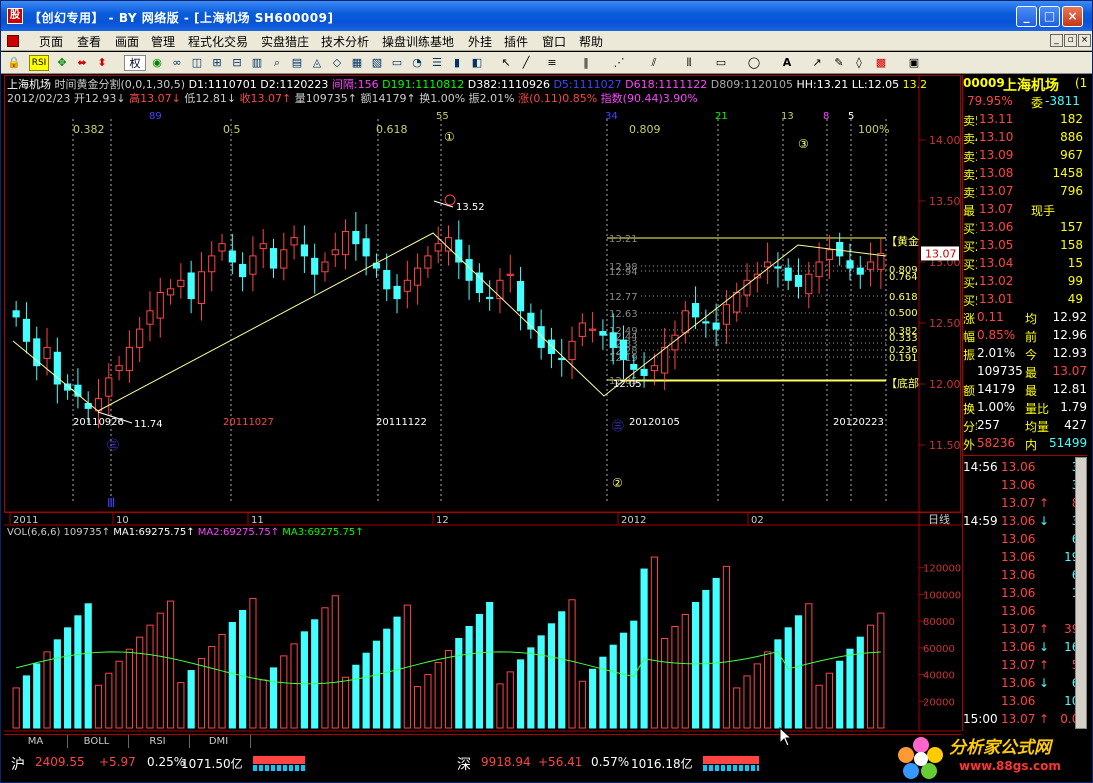 The height and width of the screenshot is (783, 1093). What do you see at coordinates (166, 762) in the screenshot?
I see `sh-percent: 0.25%` at bounding box center [166, 762].